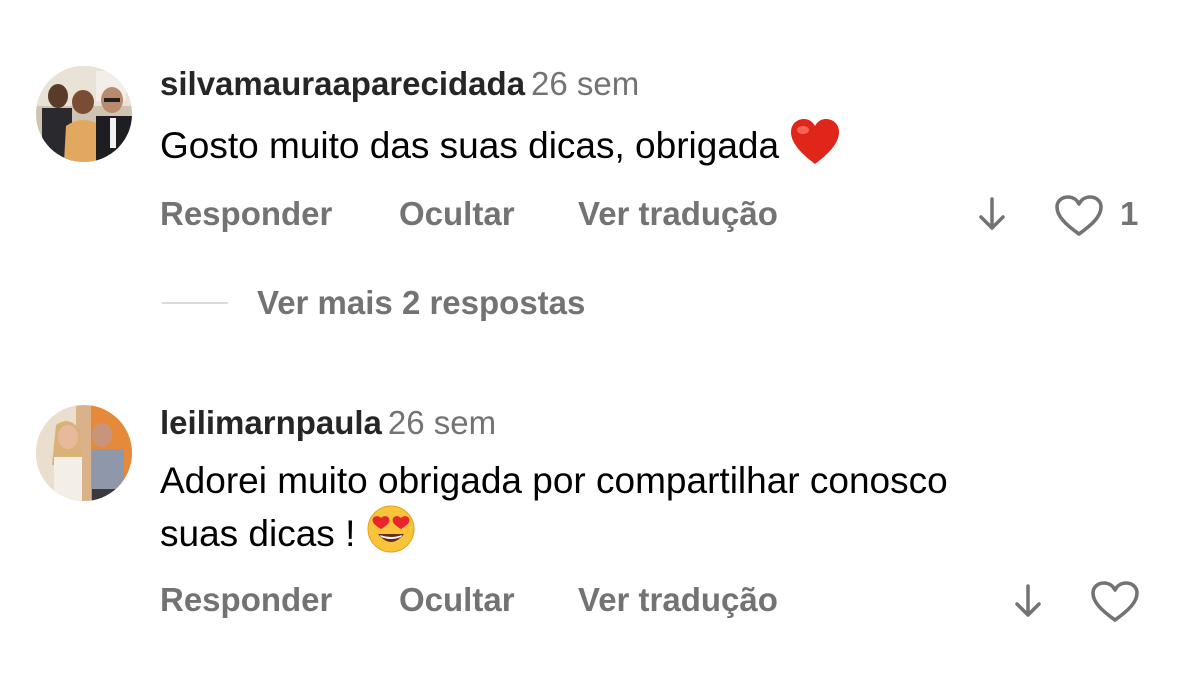  What do you see at coordinates (640, 530) in the screenshot?
I see `comment-text-line-2-wrap: suas dicas !` at bounding box center [640, 530].